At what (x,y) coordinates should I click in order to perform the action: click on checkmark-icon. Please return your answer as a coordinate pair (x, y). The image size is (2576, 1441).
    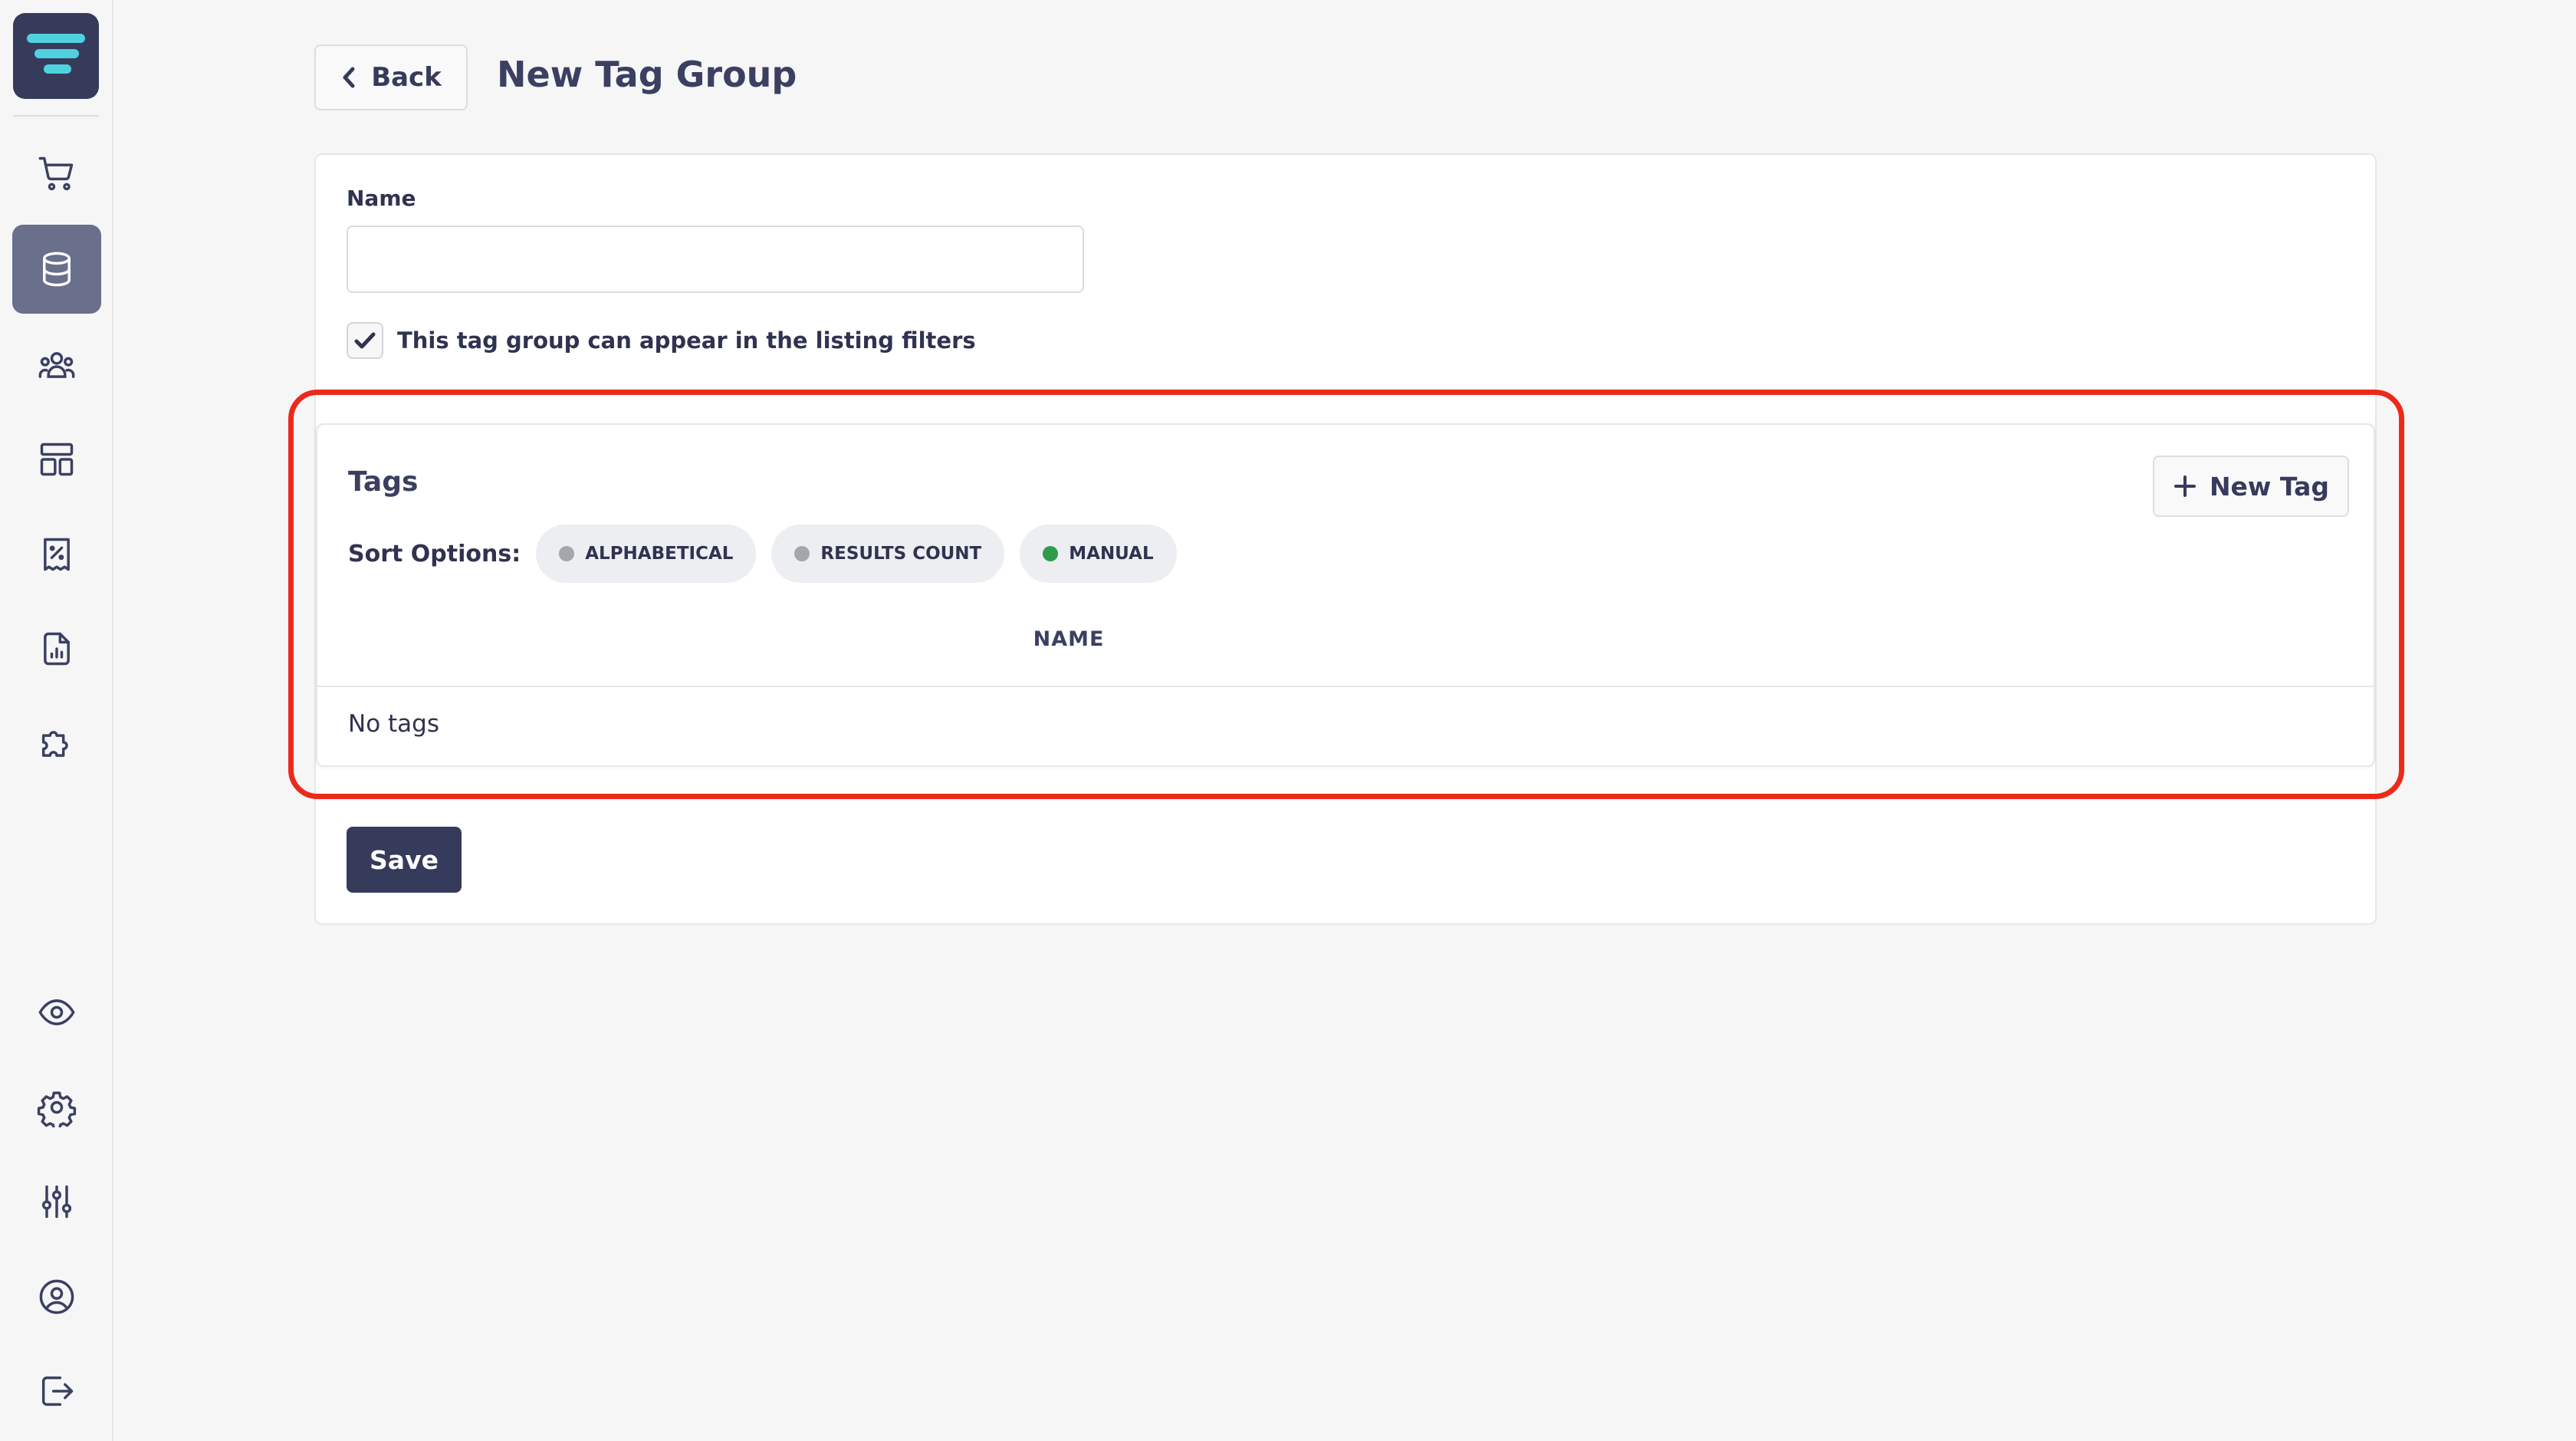
    Looking at the image, I should click on (365, 341).